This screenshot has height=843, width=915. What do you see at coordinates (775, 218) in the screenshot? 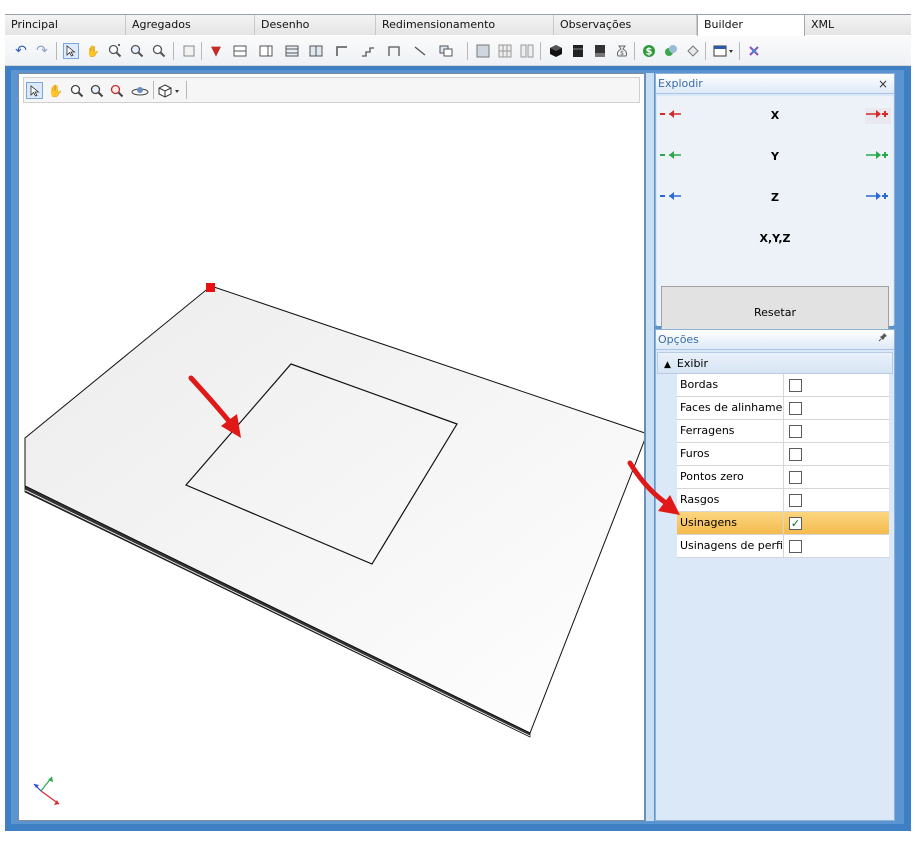
I see `explode-panel-body: X Y Z X,Y,Z Resetar` at bounding box center [775, 218].